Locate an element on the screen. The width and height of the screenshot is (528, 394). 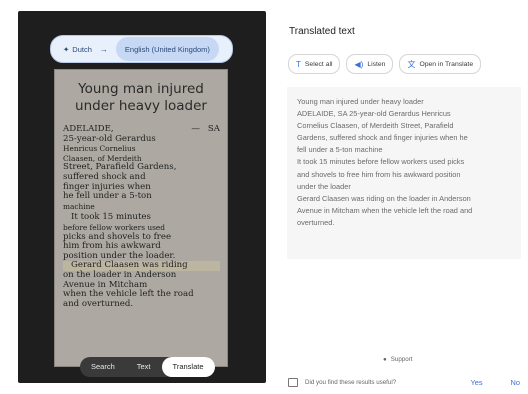
feedback-yes-button: Yes is located at coordinates (476, 382).